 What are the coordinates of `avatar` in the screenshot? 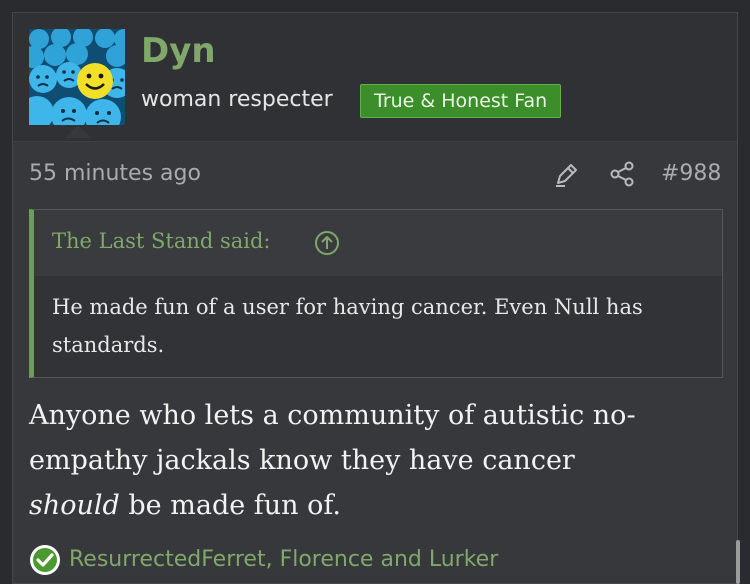 It's located at (77, 77).